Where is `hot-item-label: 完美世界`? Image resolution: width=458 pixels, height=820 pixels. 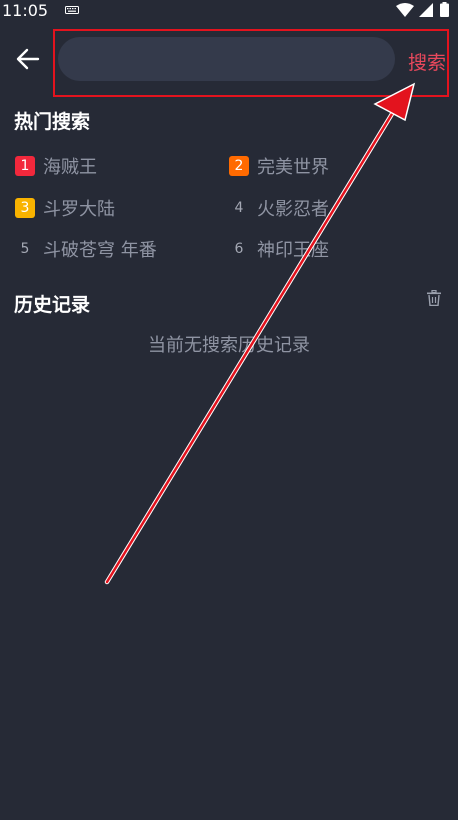 hot-item-label: 完美世界 is located at coordinates (293, 167).